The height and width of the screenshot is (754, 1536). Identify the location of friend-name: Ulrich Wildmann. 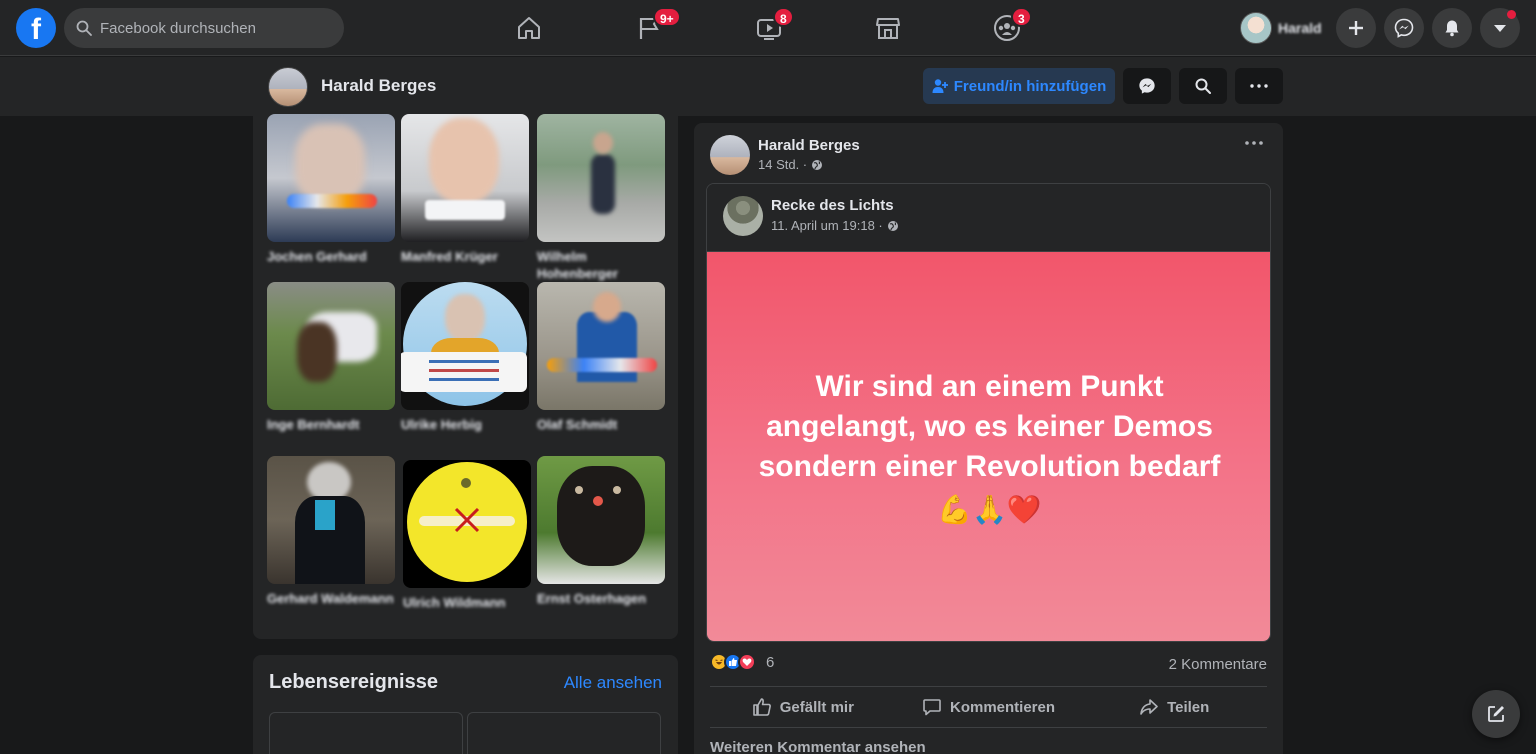
(467, 602).